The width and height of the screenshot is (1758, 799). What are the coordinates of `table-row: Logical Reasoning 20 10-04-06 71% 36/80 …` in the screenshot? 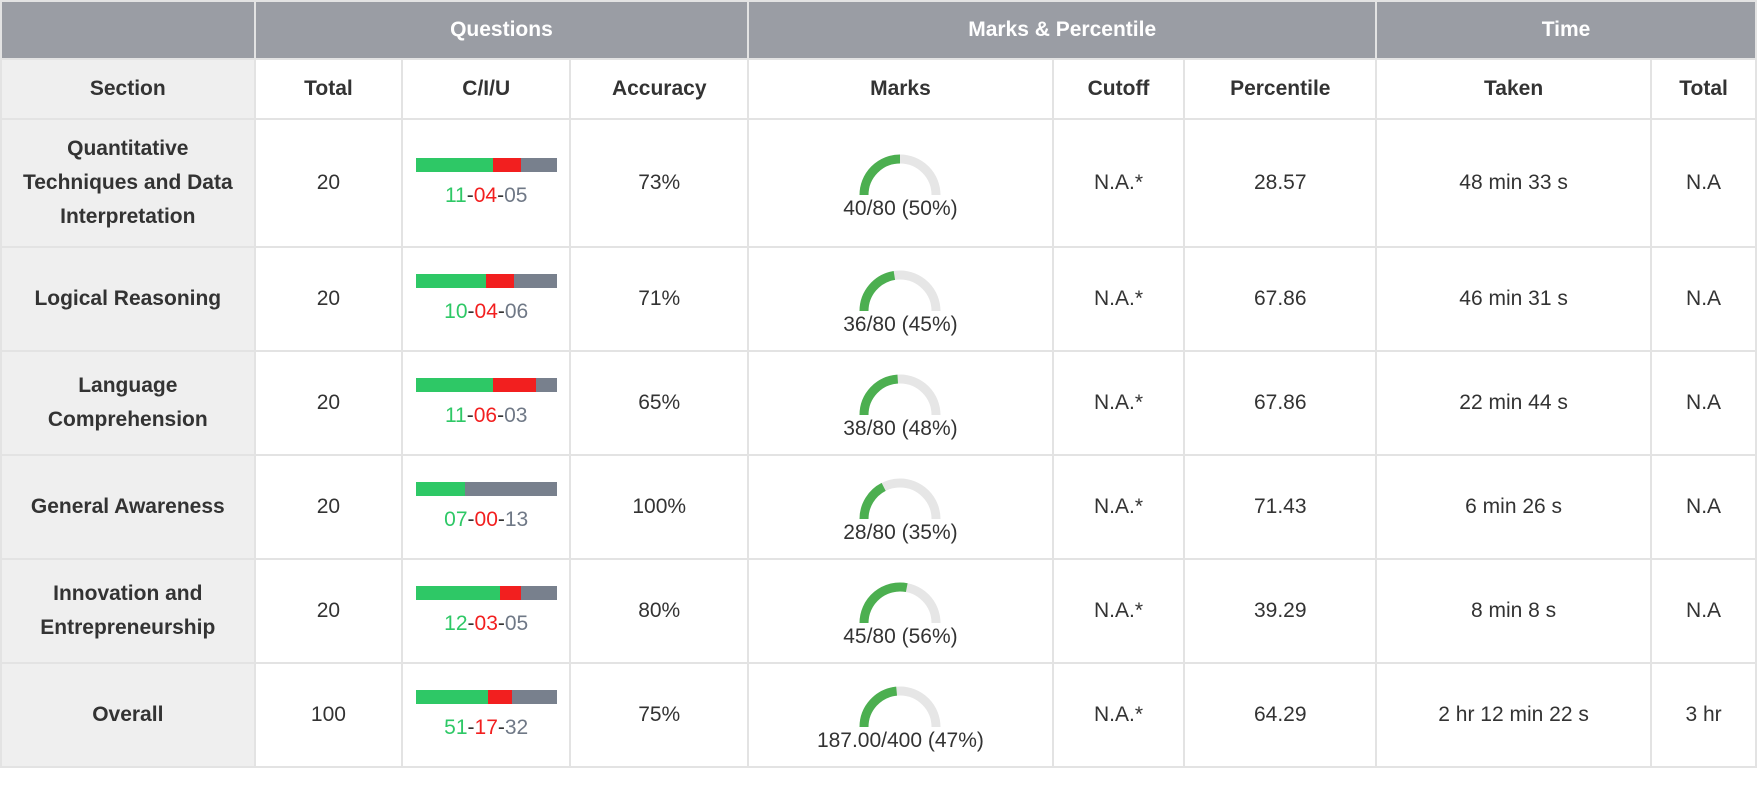 It's located at (878, 299).